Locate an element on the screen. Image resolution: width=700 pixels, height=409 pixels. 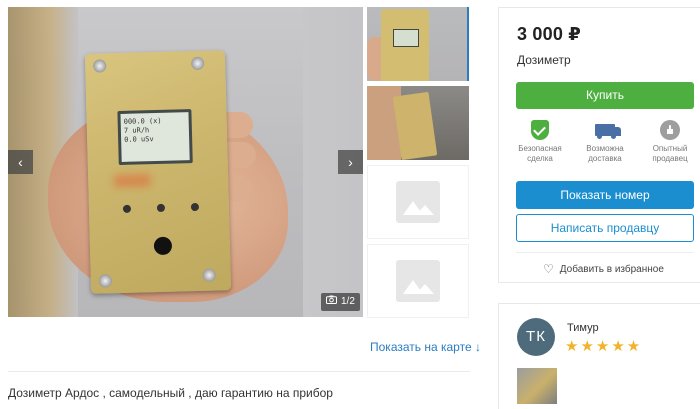
shield-check-icon is located at coordinates (540, 130).